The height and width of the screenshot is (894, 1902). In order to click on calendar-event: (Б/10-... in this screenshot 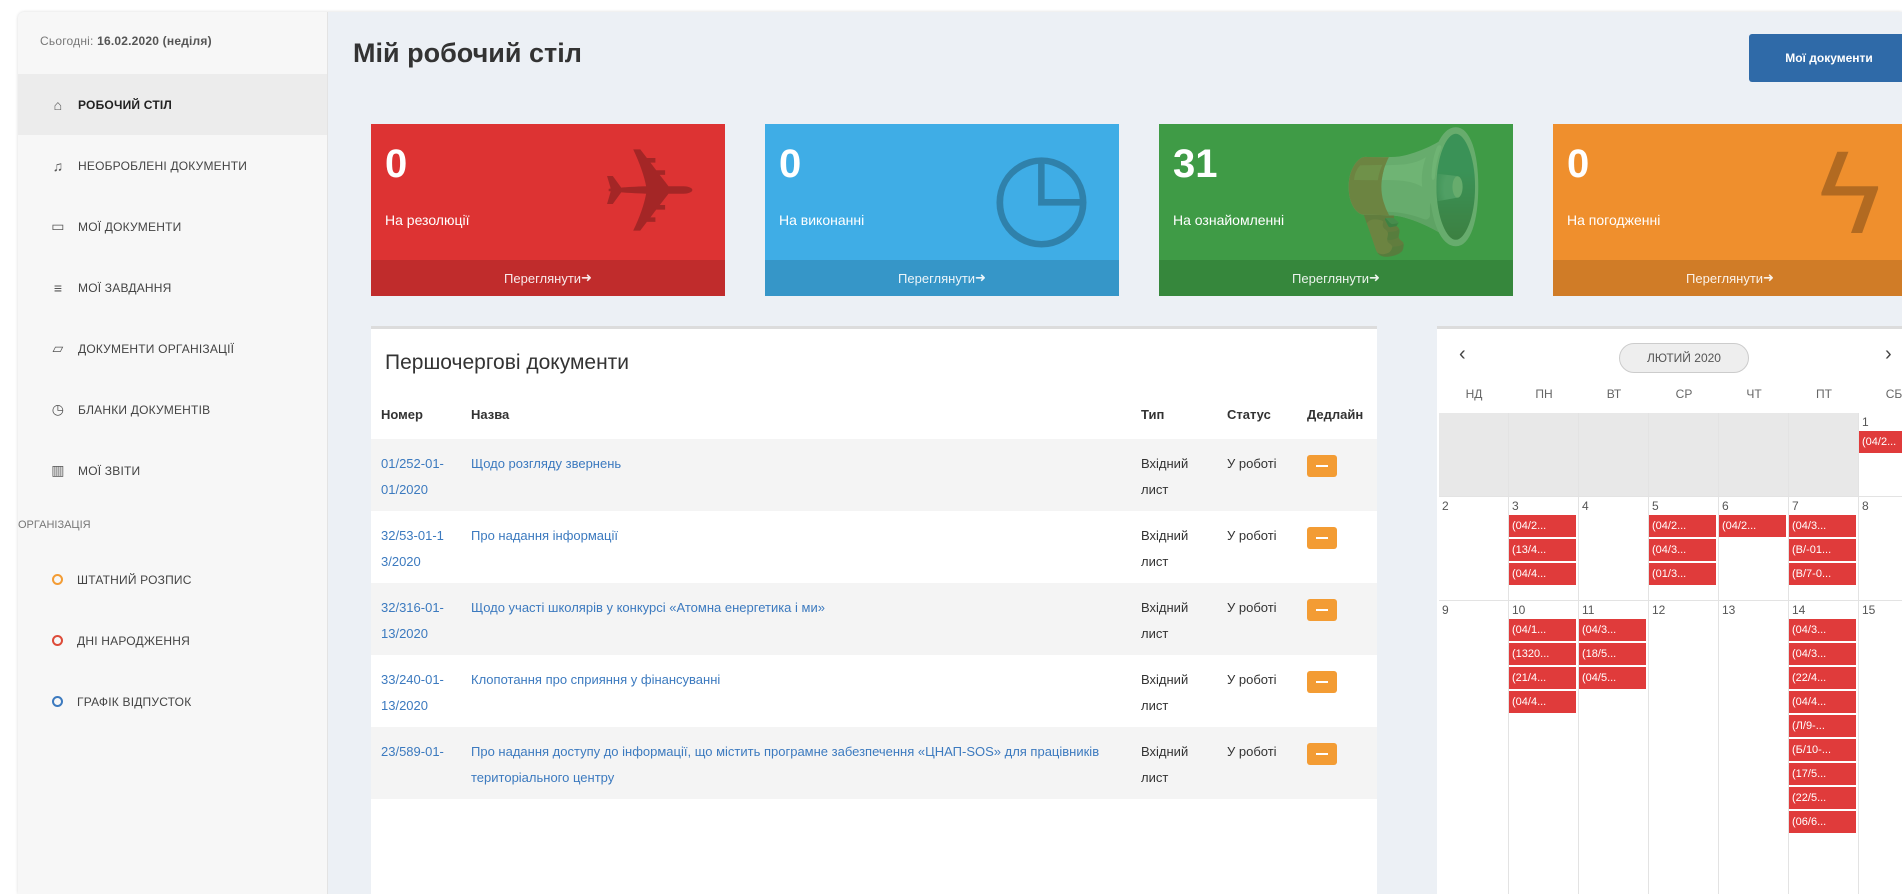, I will do `click(1822, 750)`.